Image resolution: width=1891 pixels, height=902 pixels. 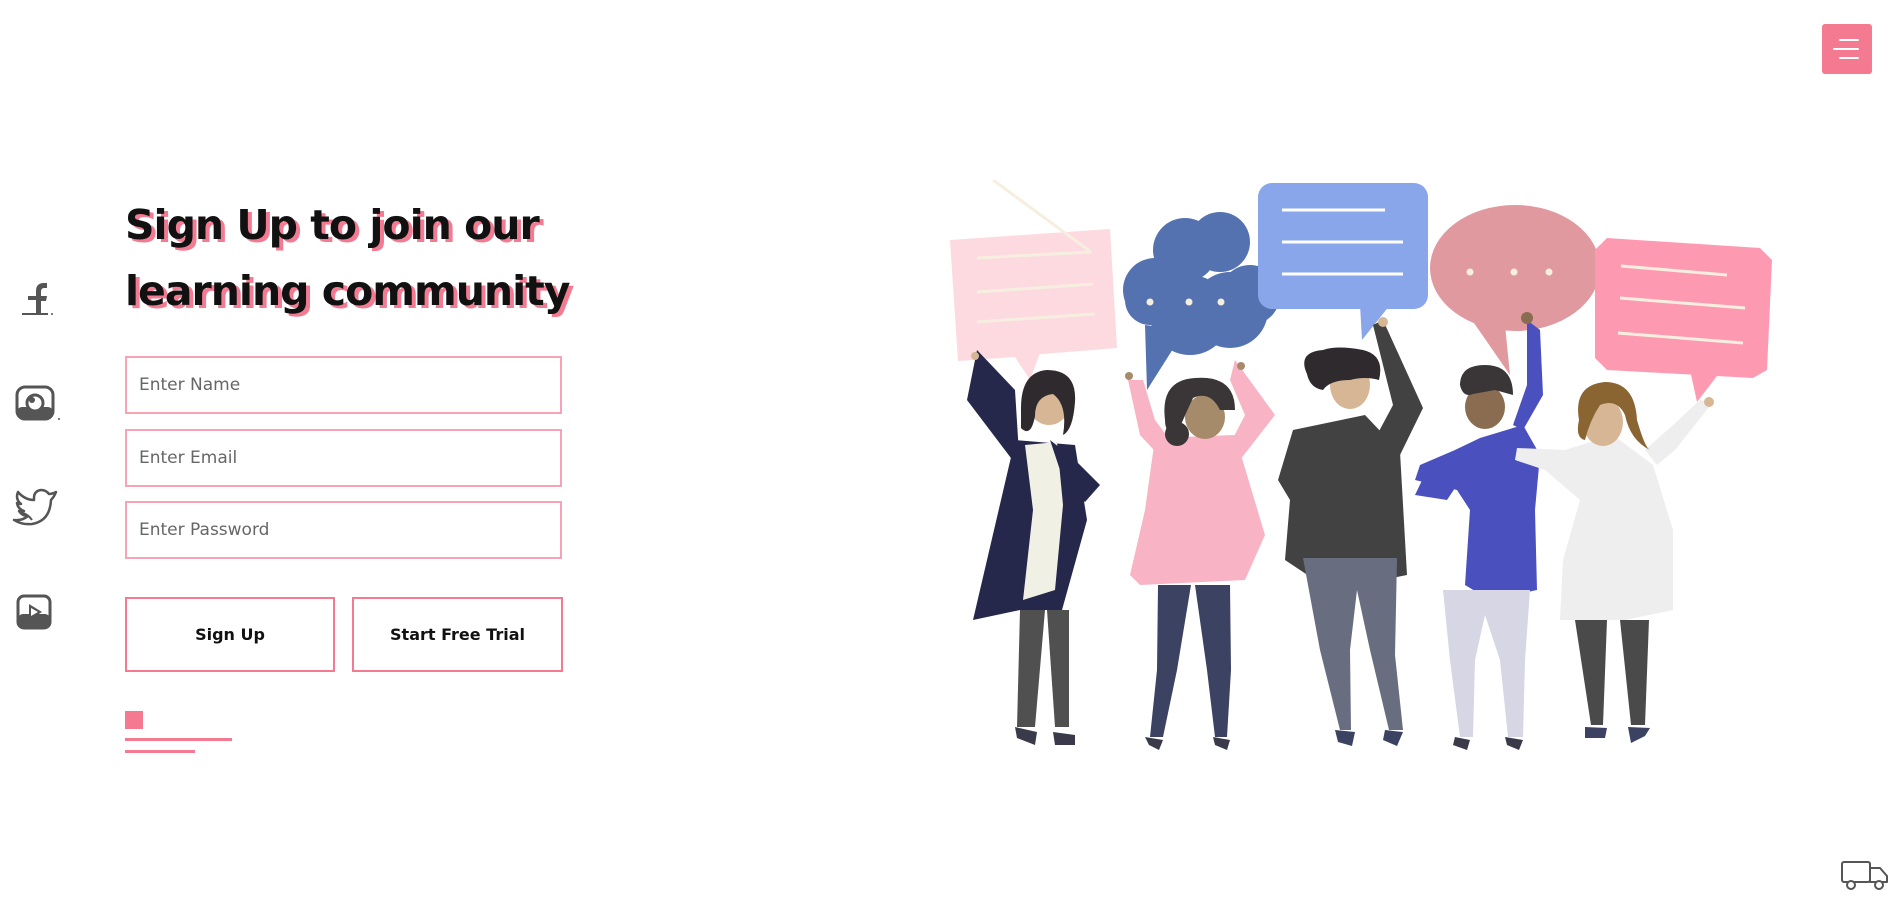 What do you see at coordinates (37, 403) in the screenshot?
I see `instagram-icon` at bounding box center [37, 403].